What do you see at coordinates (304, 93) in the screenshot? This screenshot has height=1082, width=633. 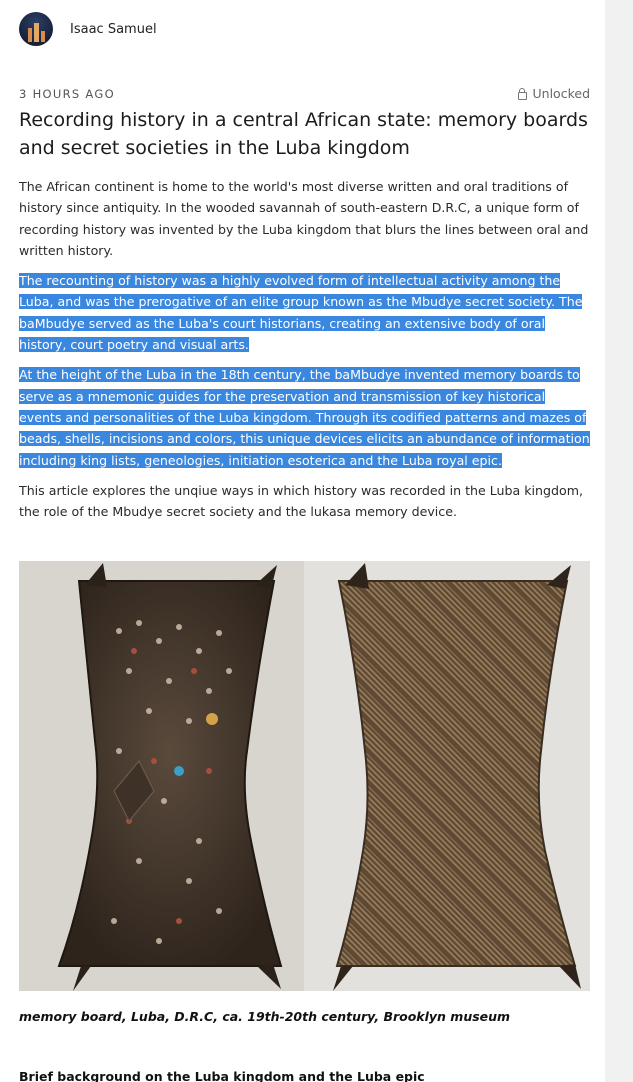 I see `post-meta: 3 HOURS AGO Unlocked` at bounding box center [304, 93].